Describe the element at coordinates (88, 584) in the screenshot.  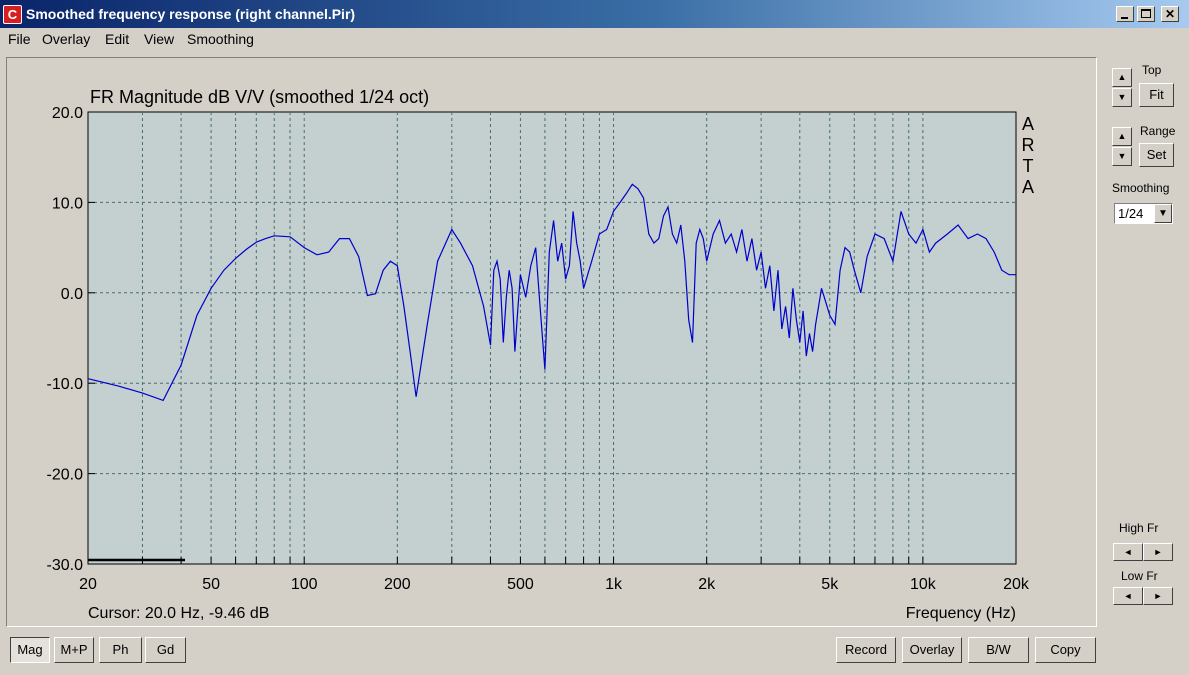
I see `x-tick-label: 20` at that location.